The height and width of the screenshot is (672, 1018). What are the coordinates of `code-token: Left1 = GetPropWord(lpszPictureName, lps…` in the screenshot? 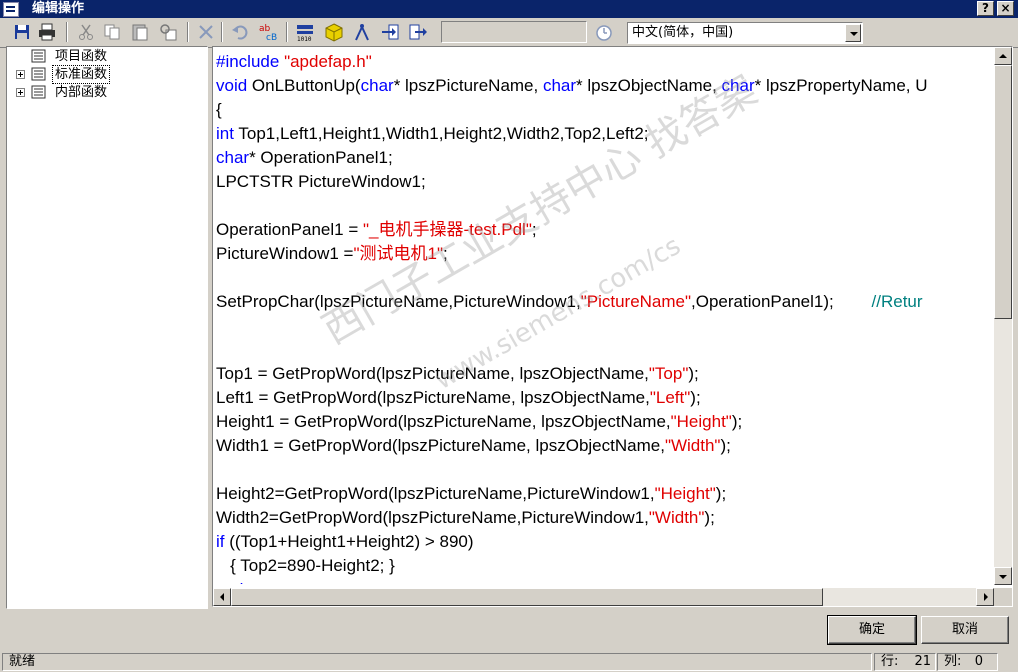 It's located at (433, 397).